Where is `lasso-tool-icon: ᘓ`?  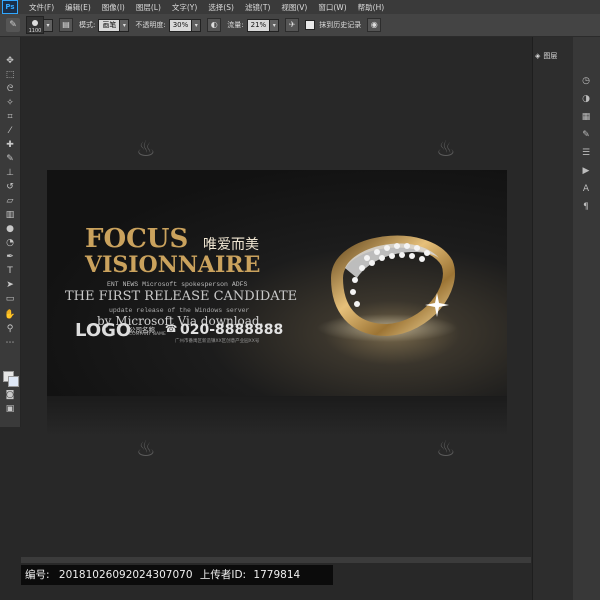 lasso-tool-icon: ᘓ is located at coordinates (10, 89).